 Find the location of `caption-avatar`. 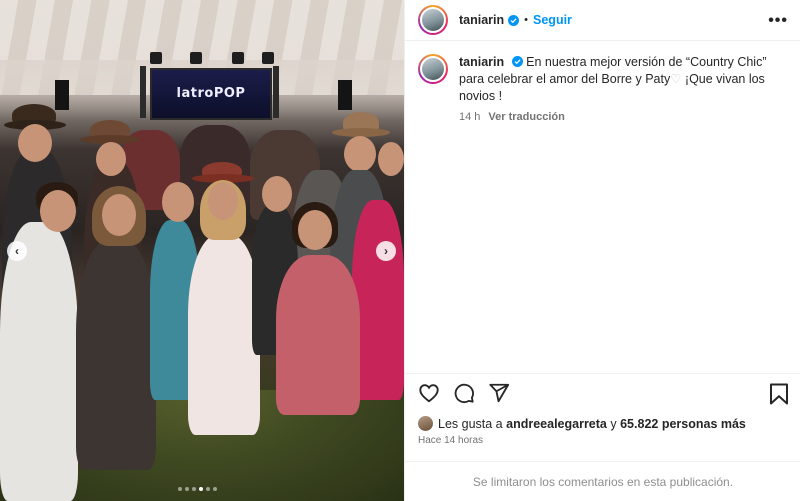

caption-avatar is located at coordinates (433, 69).